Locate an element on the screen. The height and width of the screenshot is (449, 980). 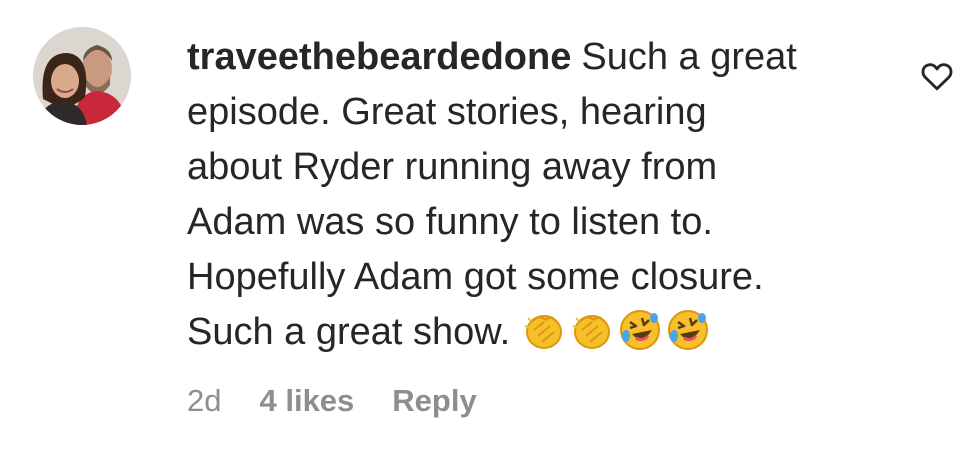
avatar is located at coordinates (82, 76).